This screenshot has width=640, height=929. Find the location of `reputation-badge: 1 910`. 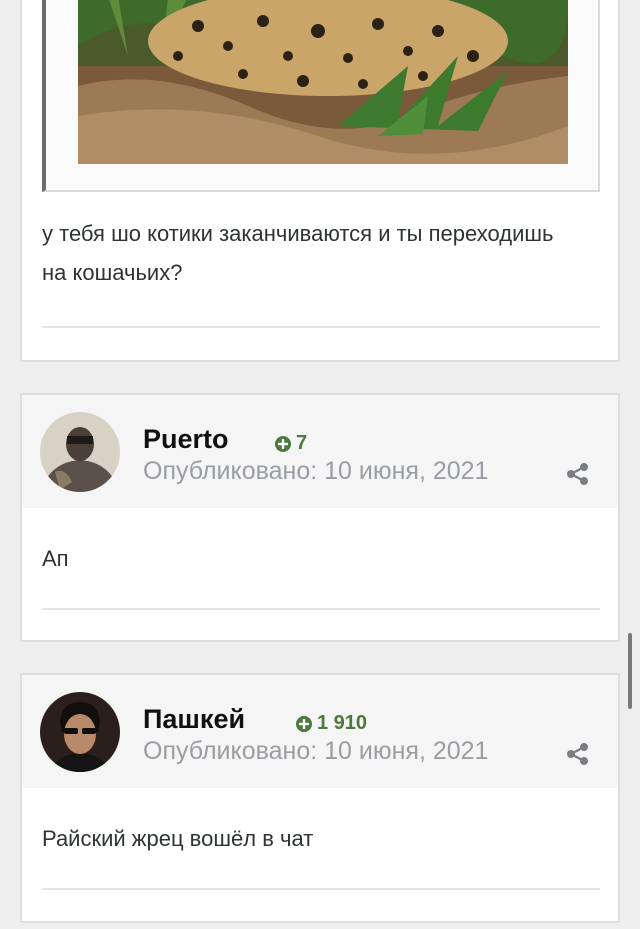

reputation-badge: 1 910 is located at coordinates (331, 723).